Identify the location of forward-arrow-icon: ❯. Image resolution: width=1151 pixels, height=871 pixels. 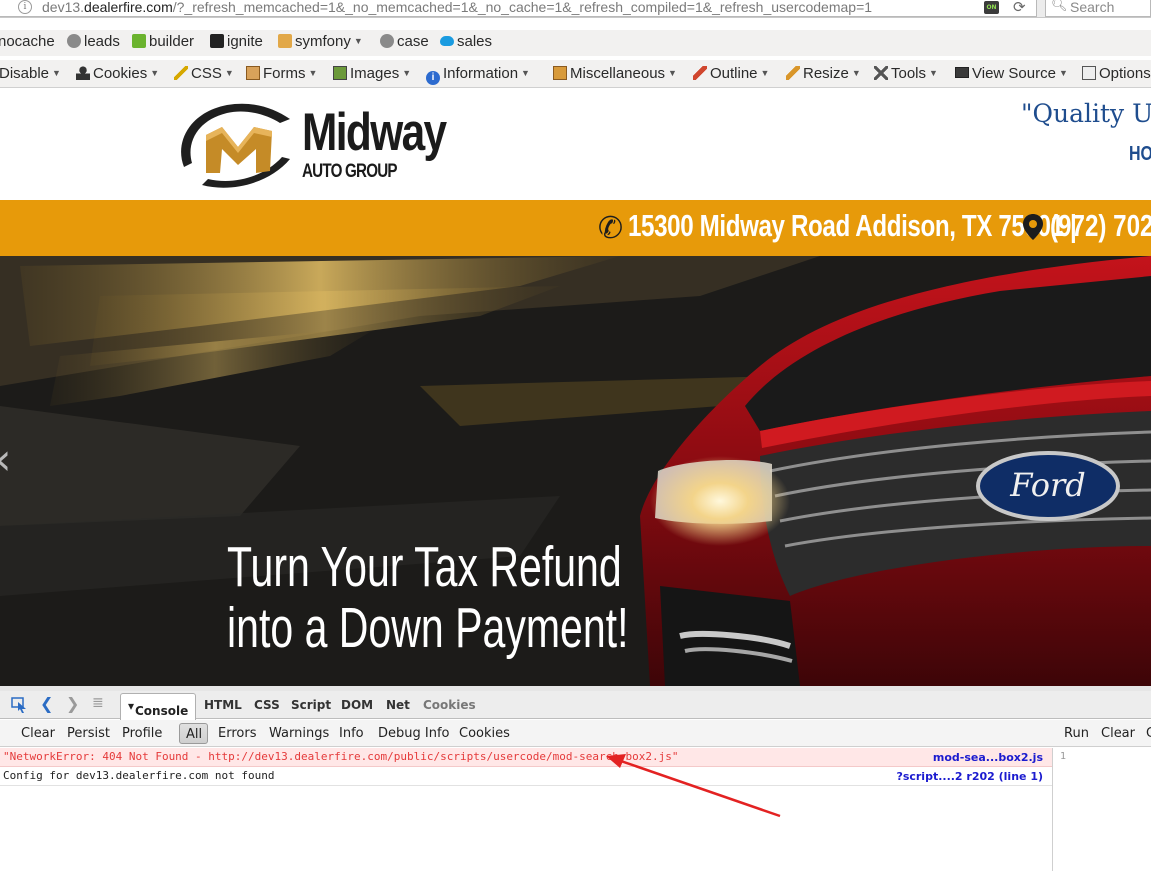
(72, 703).